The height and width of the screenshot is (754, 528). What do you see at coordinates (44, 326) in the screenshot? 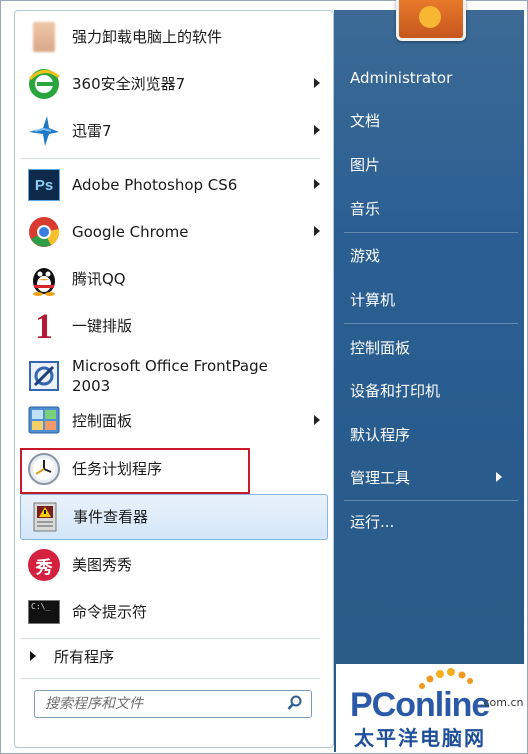
I see `number-one-icon: 1` at bounding box center [44, 326].